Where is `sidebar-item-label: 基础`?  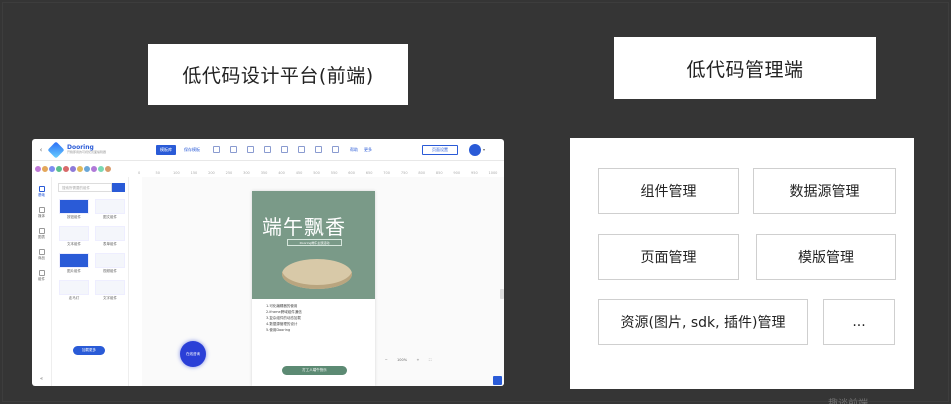 sidebar-item-label: 基础 is located at coordinates (41, 195).